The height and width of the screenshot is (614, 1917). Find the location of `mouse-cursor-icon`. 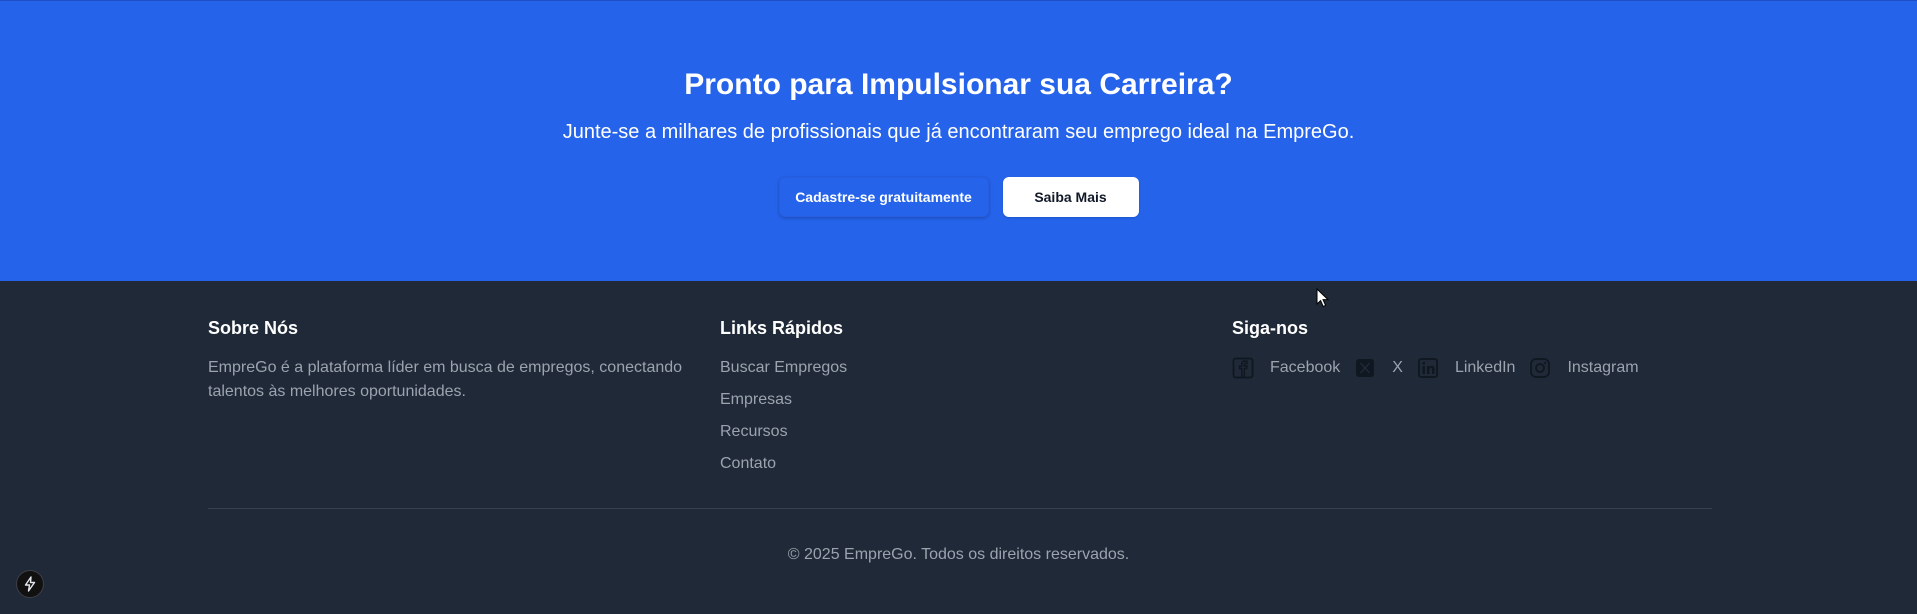

mouse-cursor-icon is located at coordinates (1323, 297).